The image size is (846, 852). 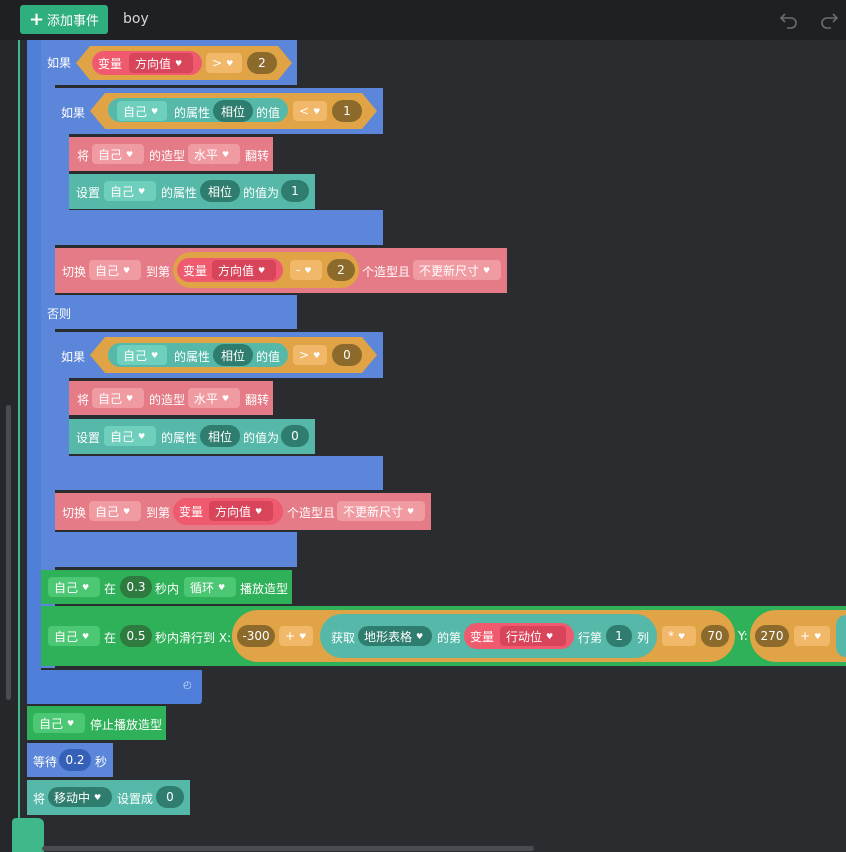 What do you see at coordinates (8, 552) in the screenshot?
I see `vertical-scrollbar` at bounding box center [8, 552].